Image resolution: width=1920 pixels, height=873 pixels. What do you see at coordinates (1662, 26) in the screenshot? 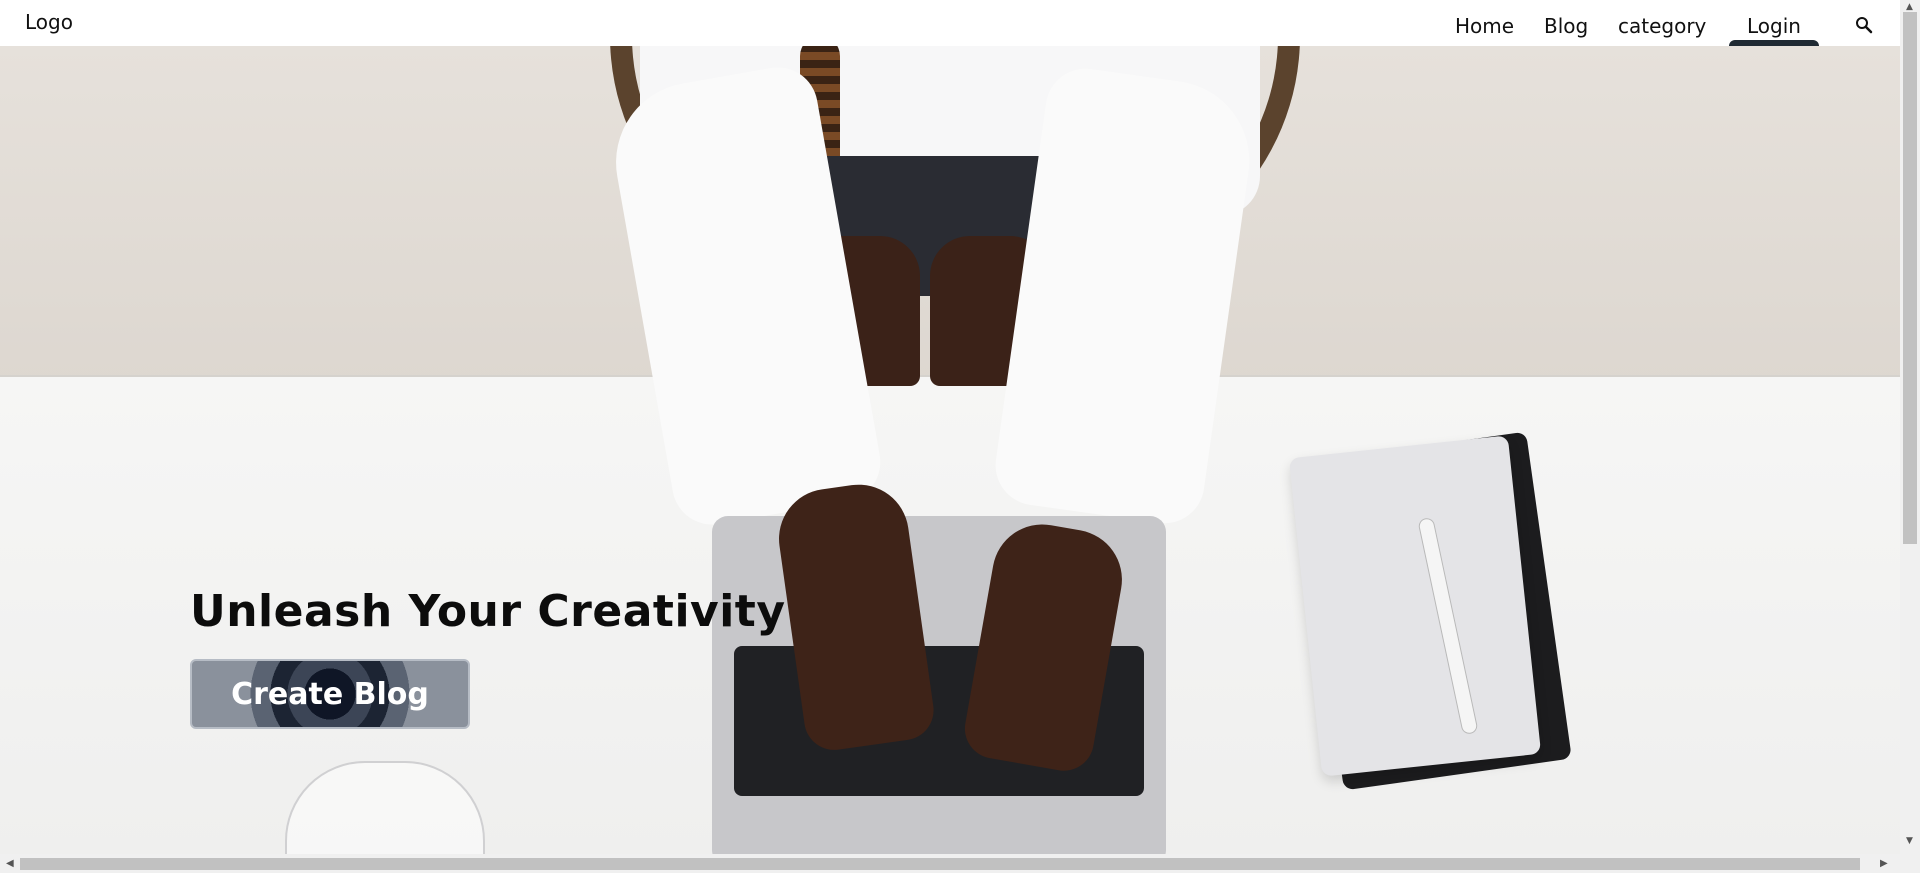
I see `nav-category-link: category` at bounding box center [1662, 26].